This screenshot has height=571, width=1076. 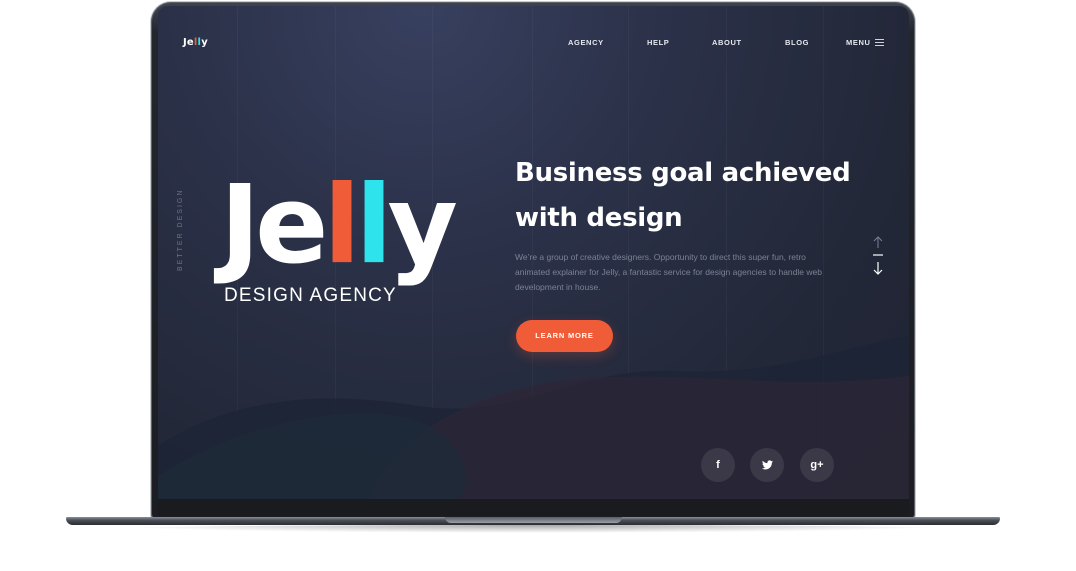 I want to click on nav-item-about: ABOUT, so click(x=727, y=42).